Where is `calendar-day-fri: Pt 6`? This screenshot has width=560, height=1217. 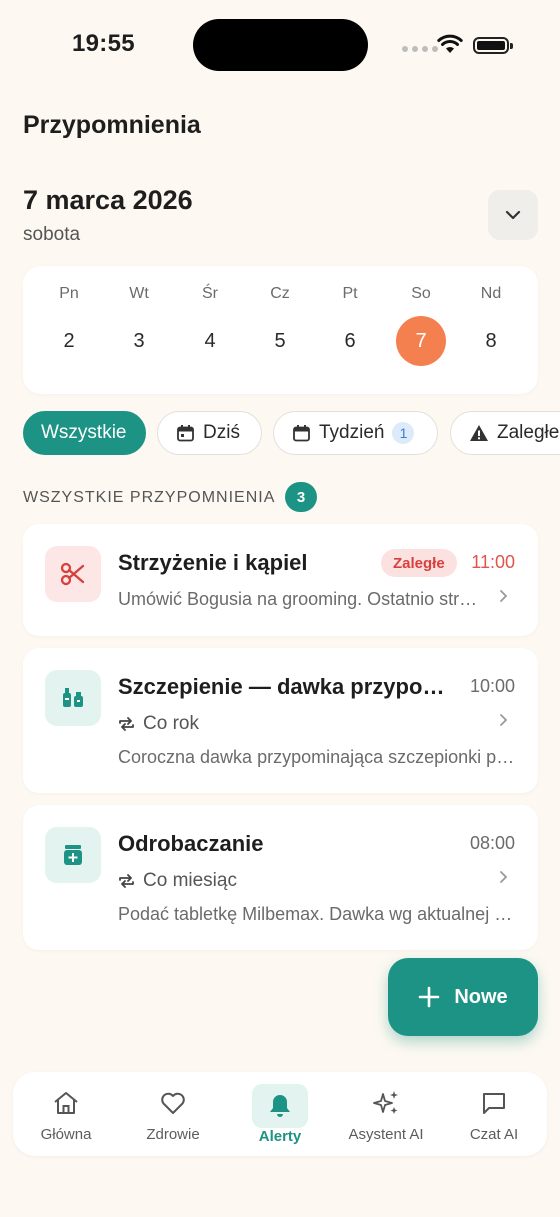
calendar-day-fri: Pt 6 is located at coordinates (350, 330).